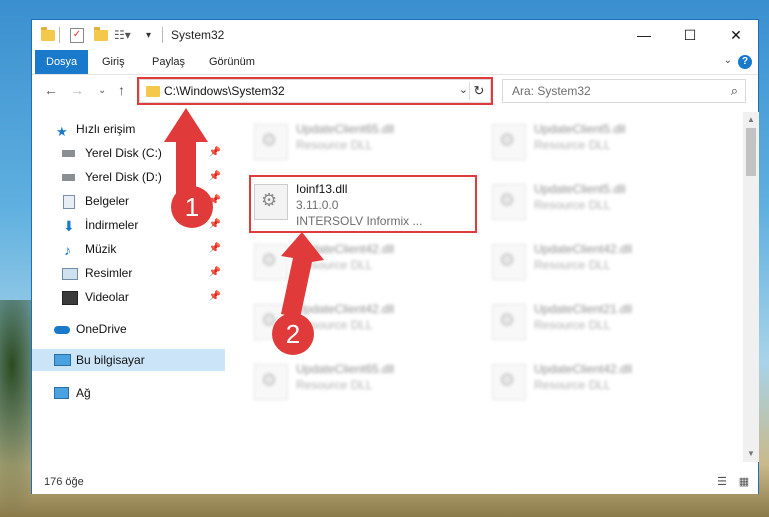 The width and height of the screenshot is (769, 517). What do you see at coordinates (293, 334) in the screenshot?
I see `step-2-badge: 2` at bounding box center [293, 334].